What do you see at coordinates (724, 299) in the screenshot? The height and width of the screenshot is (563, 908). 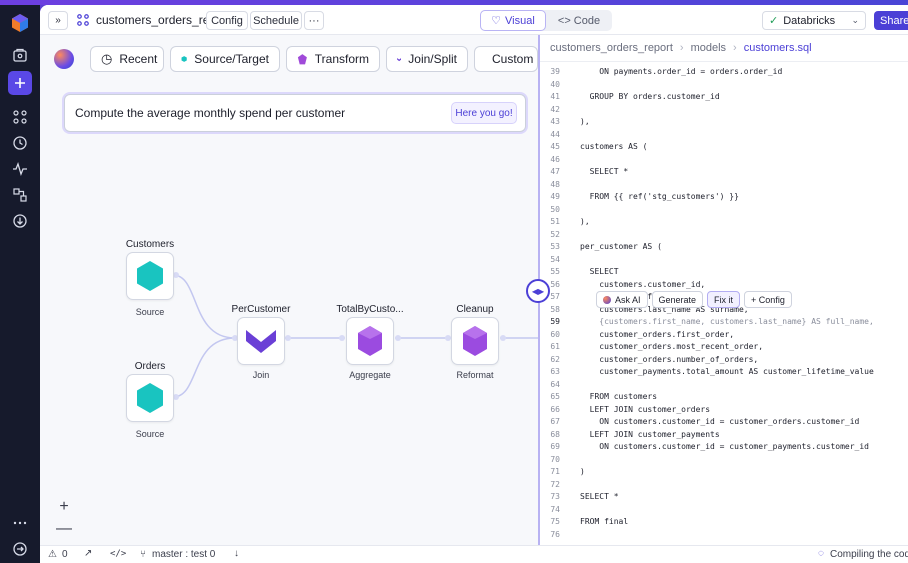 I see `fix-it-button: Fix it` at bounding box center [724, 299].